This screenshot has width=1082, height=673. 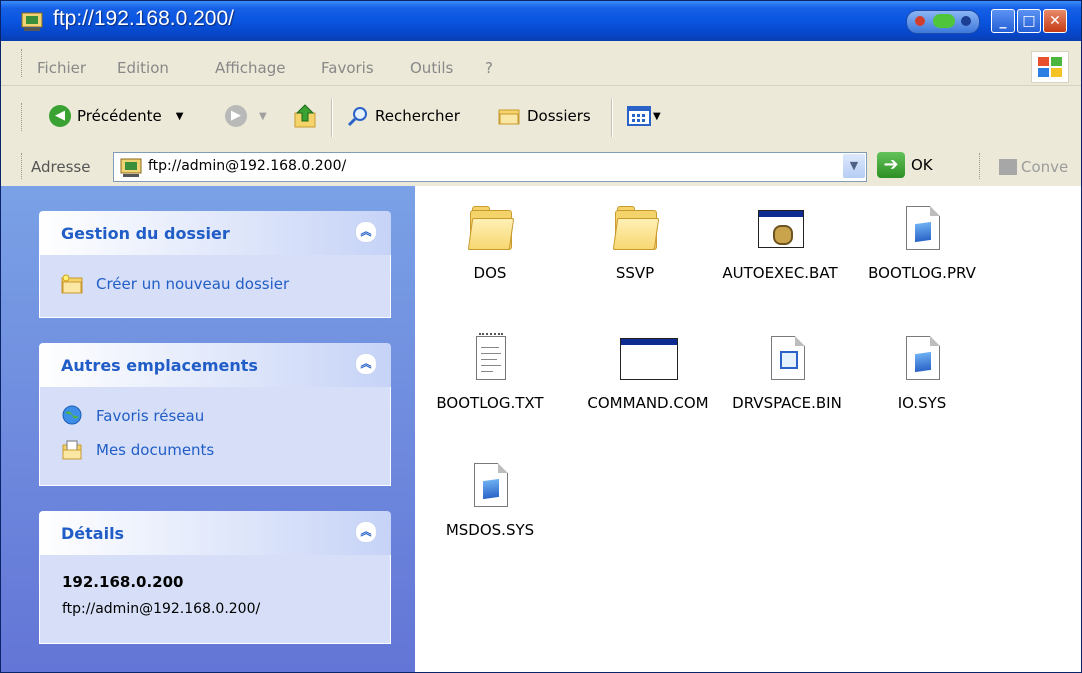 What do you see at coordinates (1050, 67) in the screenshot?
I see `windows-logo-icon` at bounding box center [1050, 67].